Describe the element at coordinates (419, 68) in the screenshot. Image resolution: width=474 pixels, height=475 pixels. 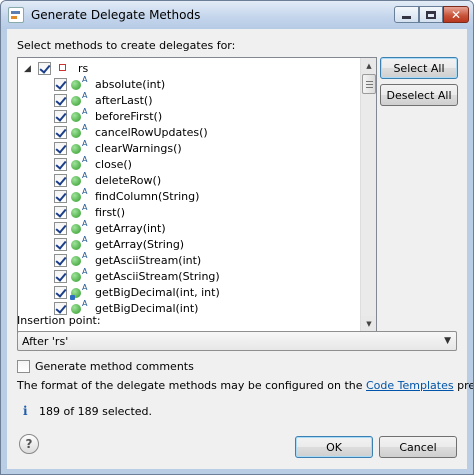
I see `select-all-button: Select All` at that location.